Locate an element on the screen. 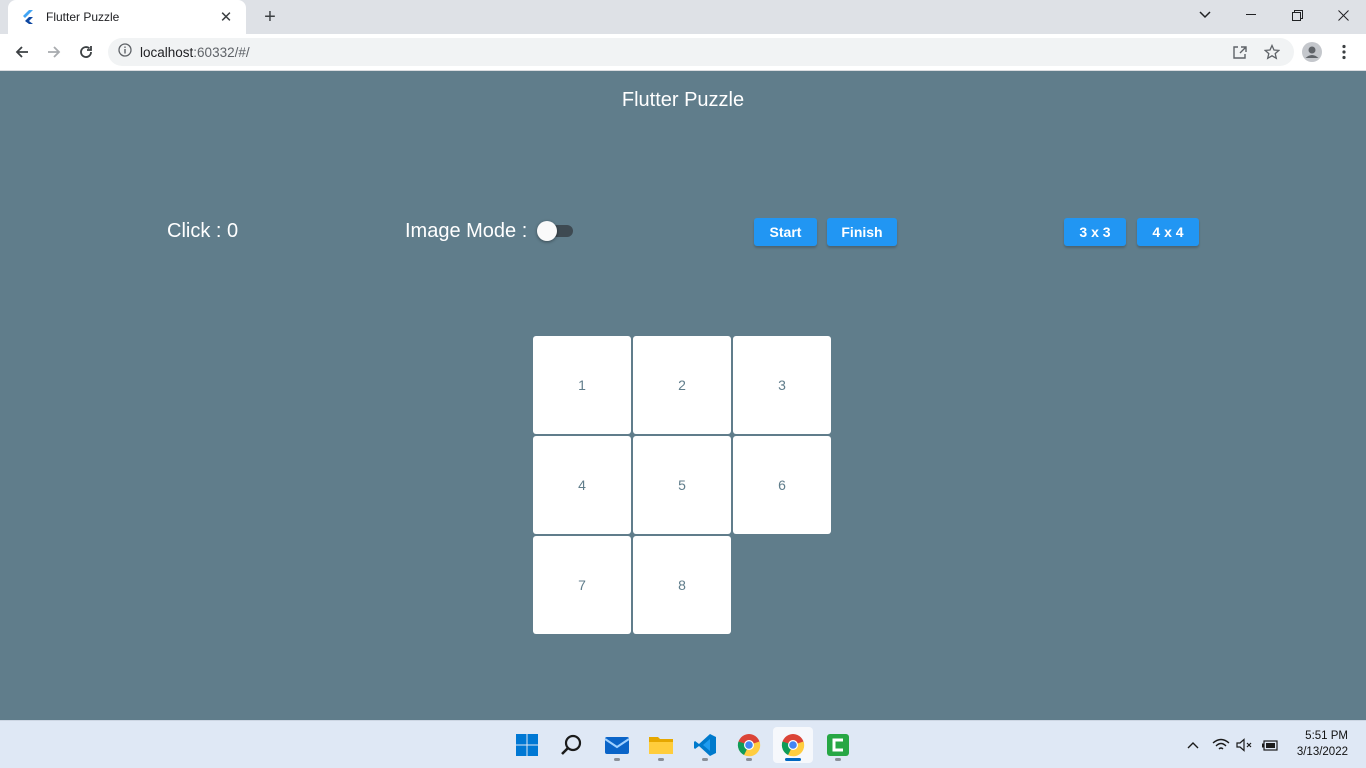 The height and width of the screenshot is (768, 1366). wifi-icon is located at coordinates (1221, 745).